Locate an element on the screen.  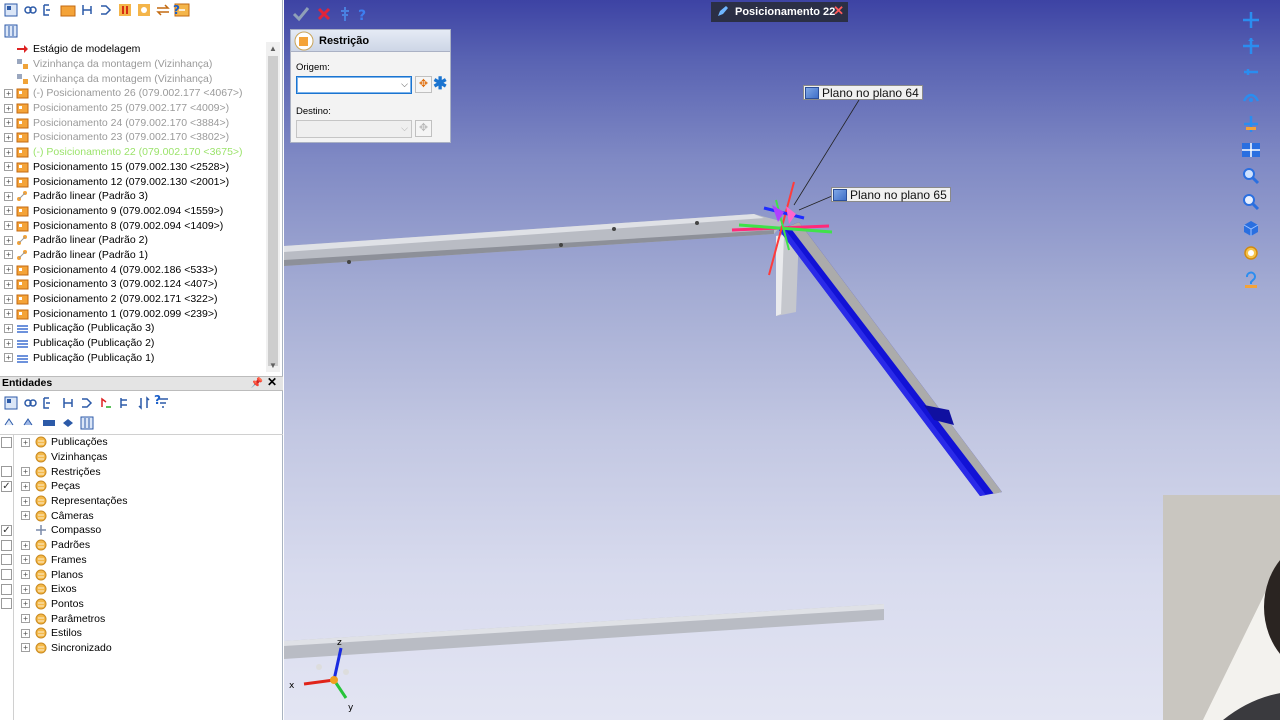
tree-item: + Publicação (Publicação 2) is located at coordinates (133, 343).